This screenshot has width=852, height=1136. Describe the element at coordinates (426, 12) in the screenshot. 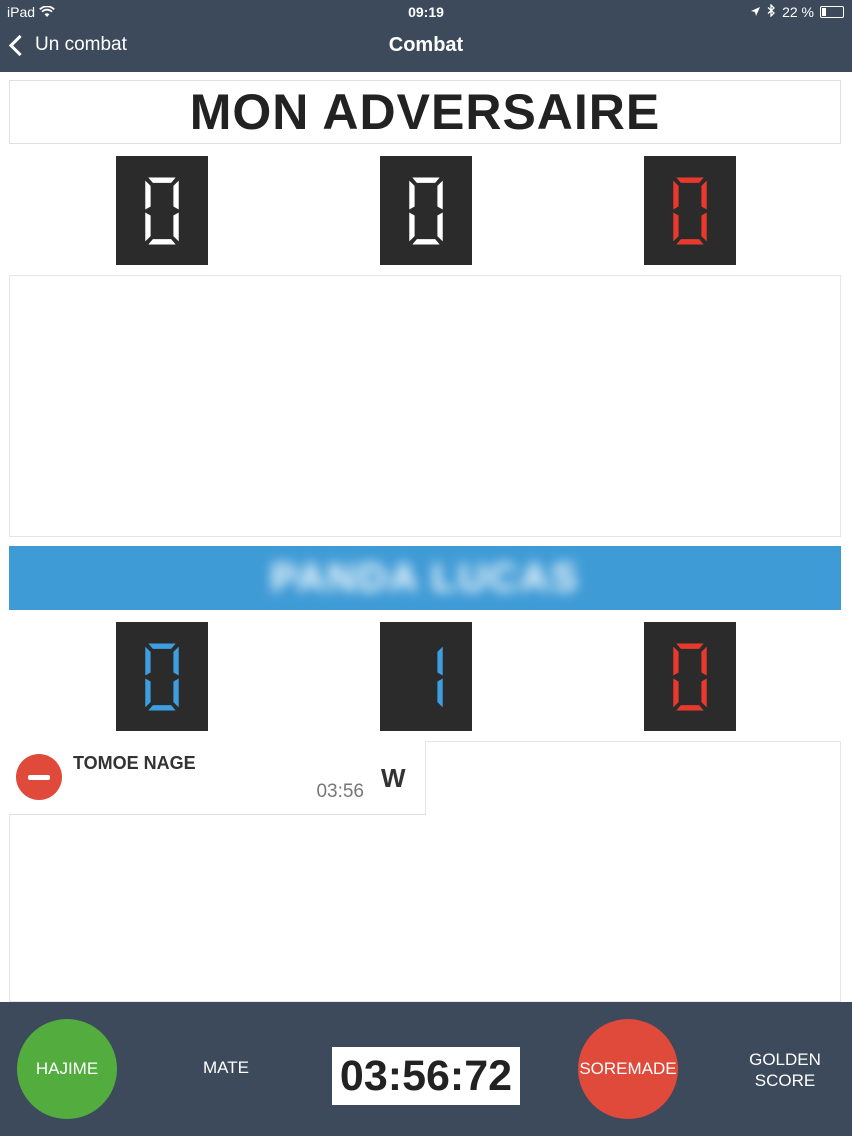

I see `status-time: 09:19` at that location.